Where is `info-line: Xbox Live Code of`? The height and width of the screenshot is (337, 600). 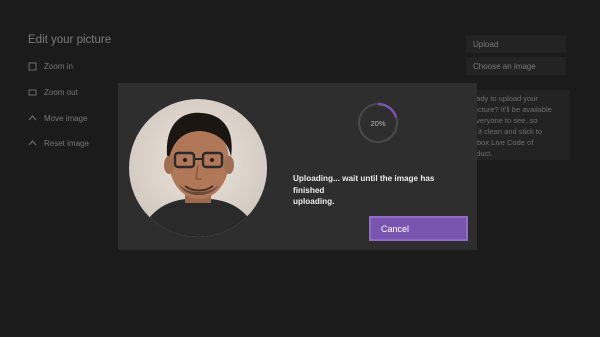
info-line: Xbox Live Code of is located at coordinates (503, 142).